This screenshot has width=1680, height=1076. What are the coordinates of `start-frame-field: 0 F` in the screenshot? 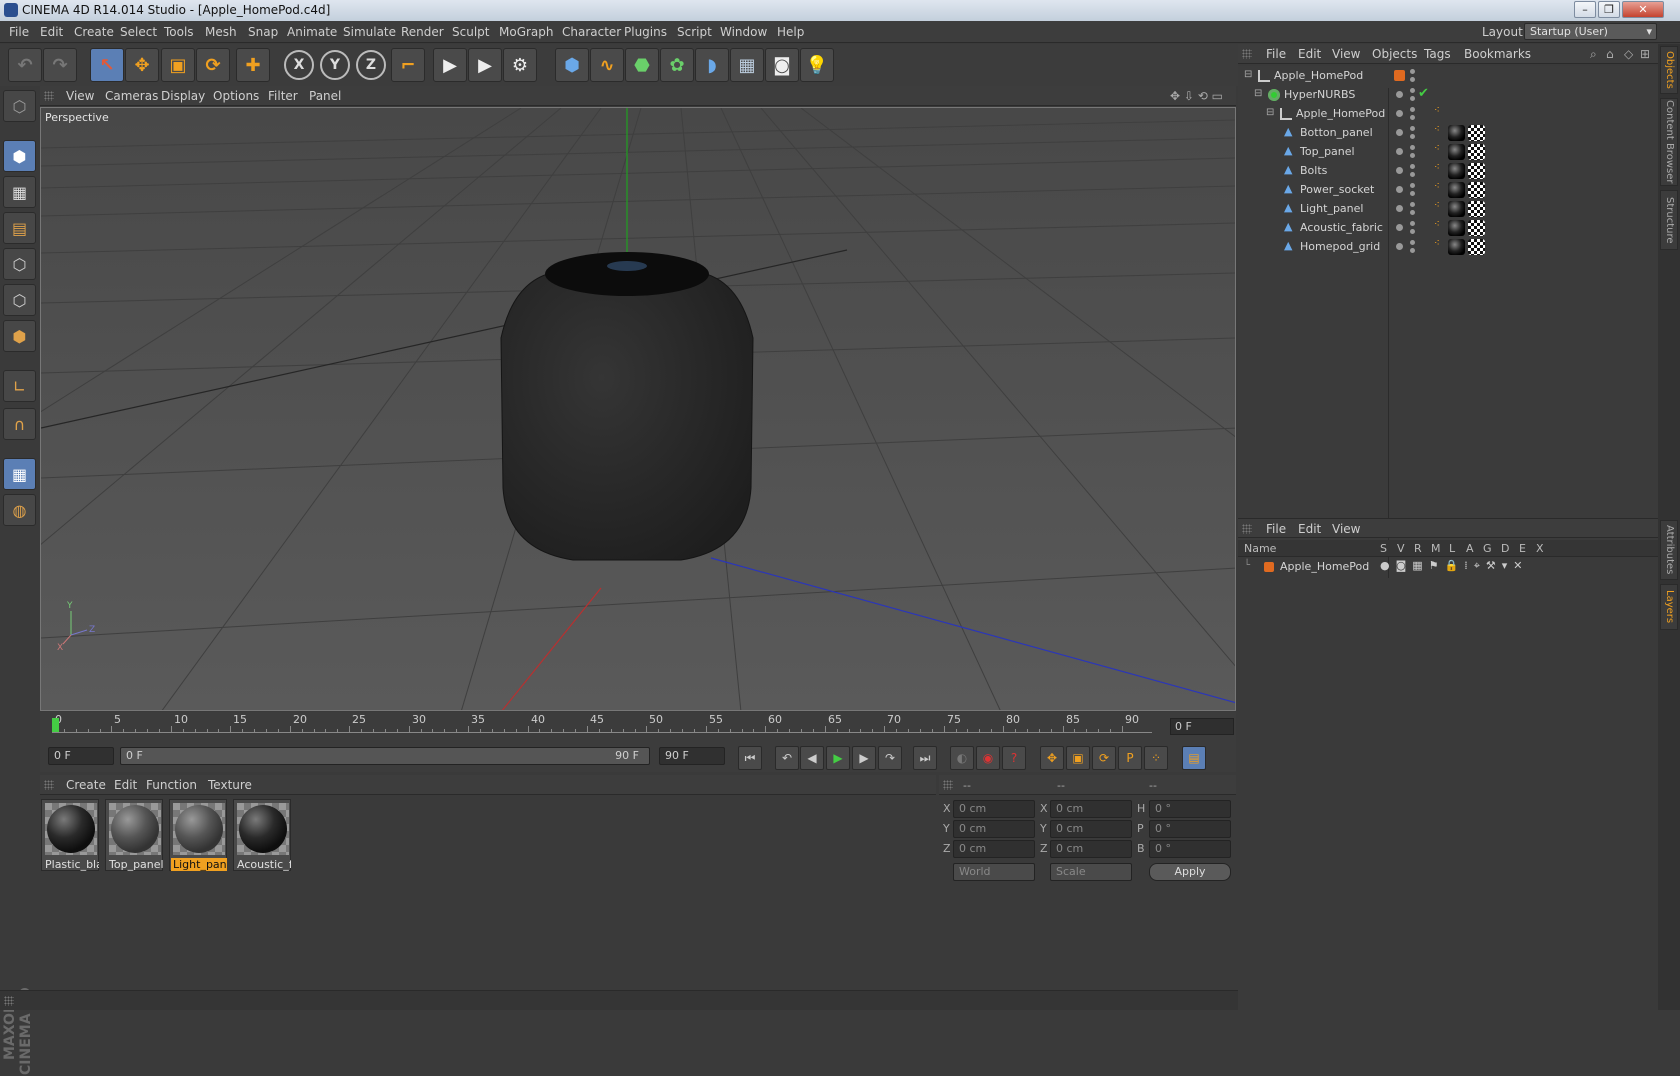 It's located at (81, 756).